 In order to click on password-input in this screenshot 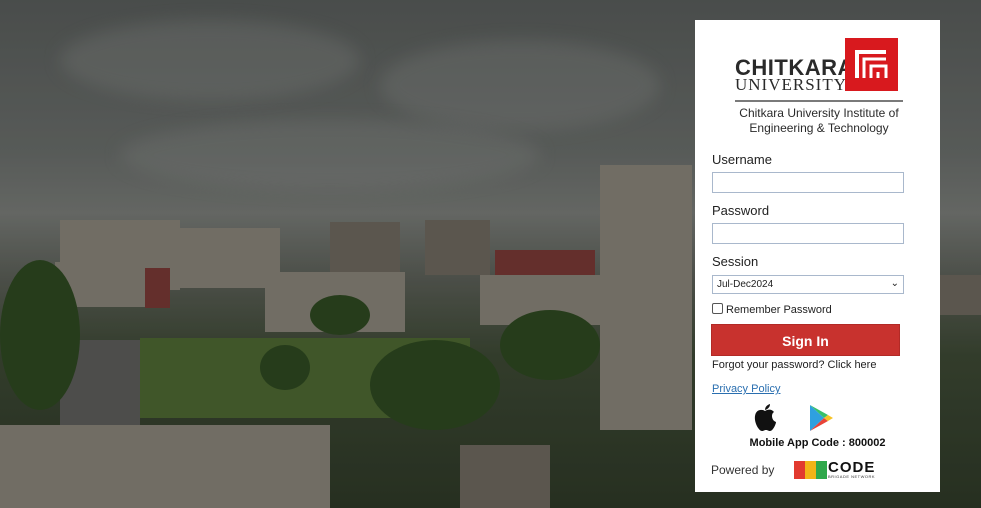, I will do `click(808, 233)`.